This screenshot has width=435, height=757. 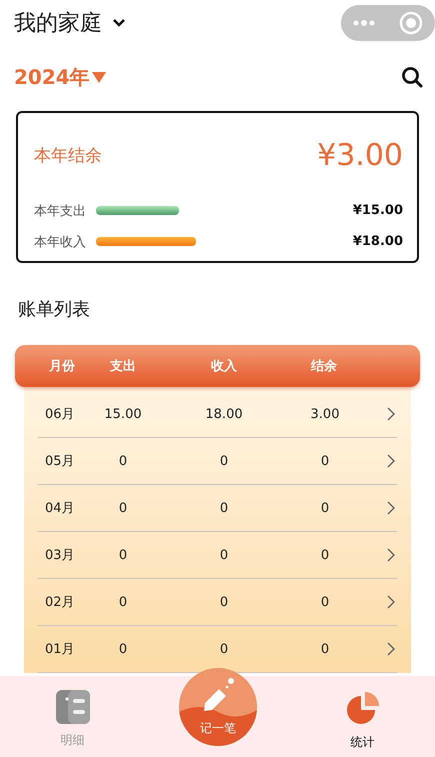 I want to click on summary-label: 本年结余, so click(x=68, y=155).